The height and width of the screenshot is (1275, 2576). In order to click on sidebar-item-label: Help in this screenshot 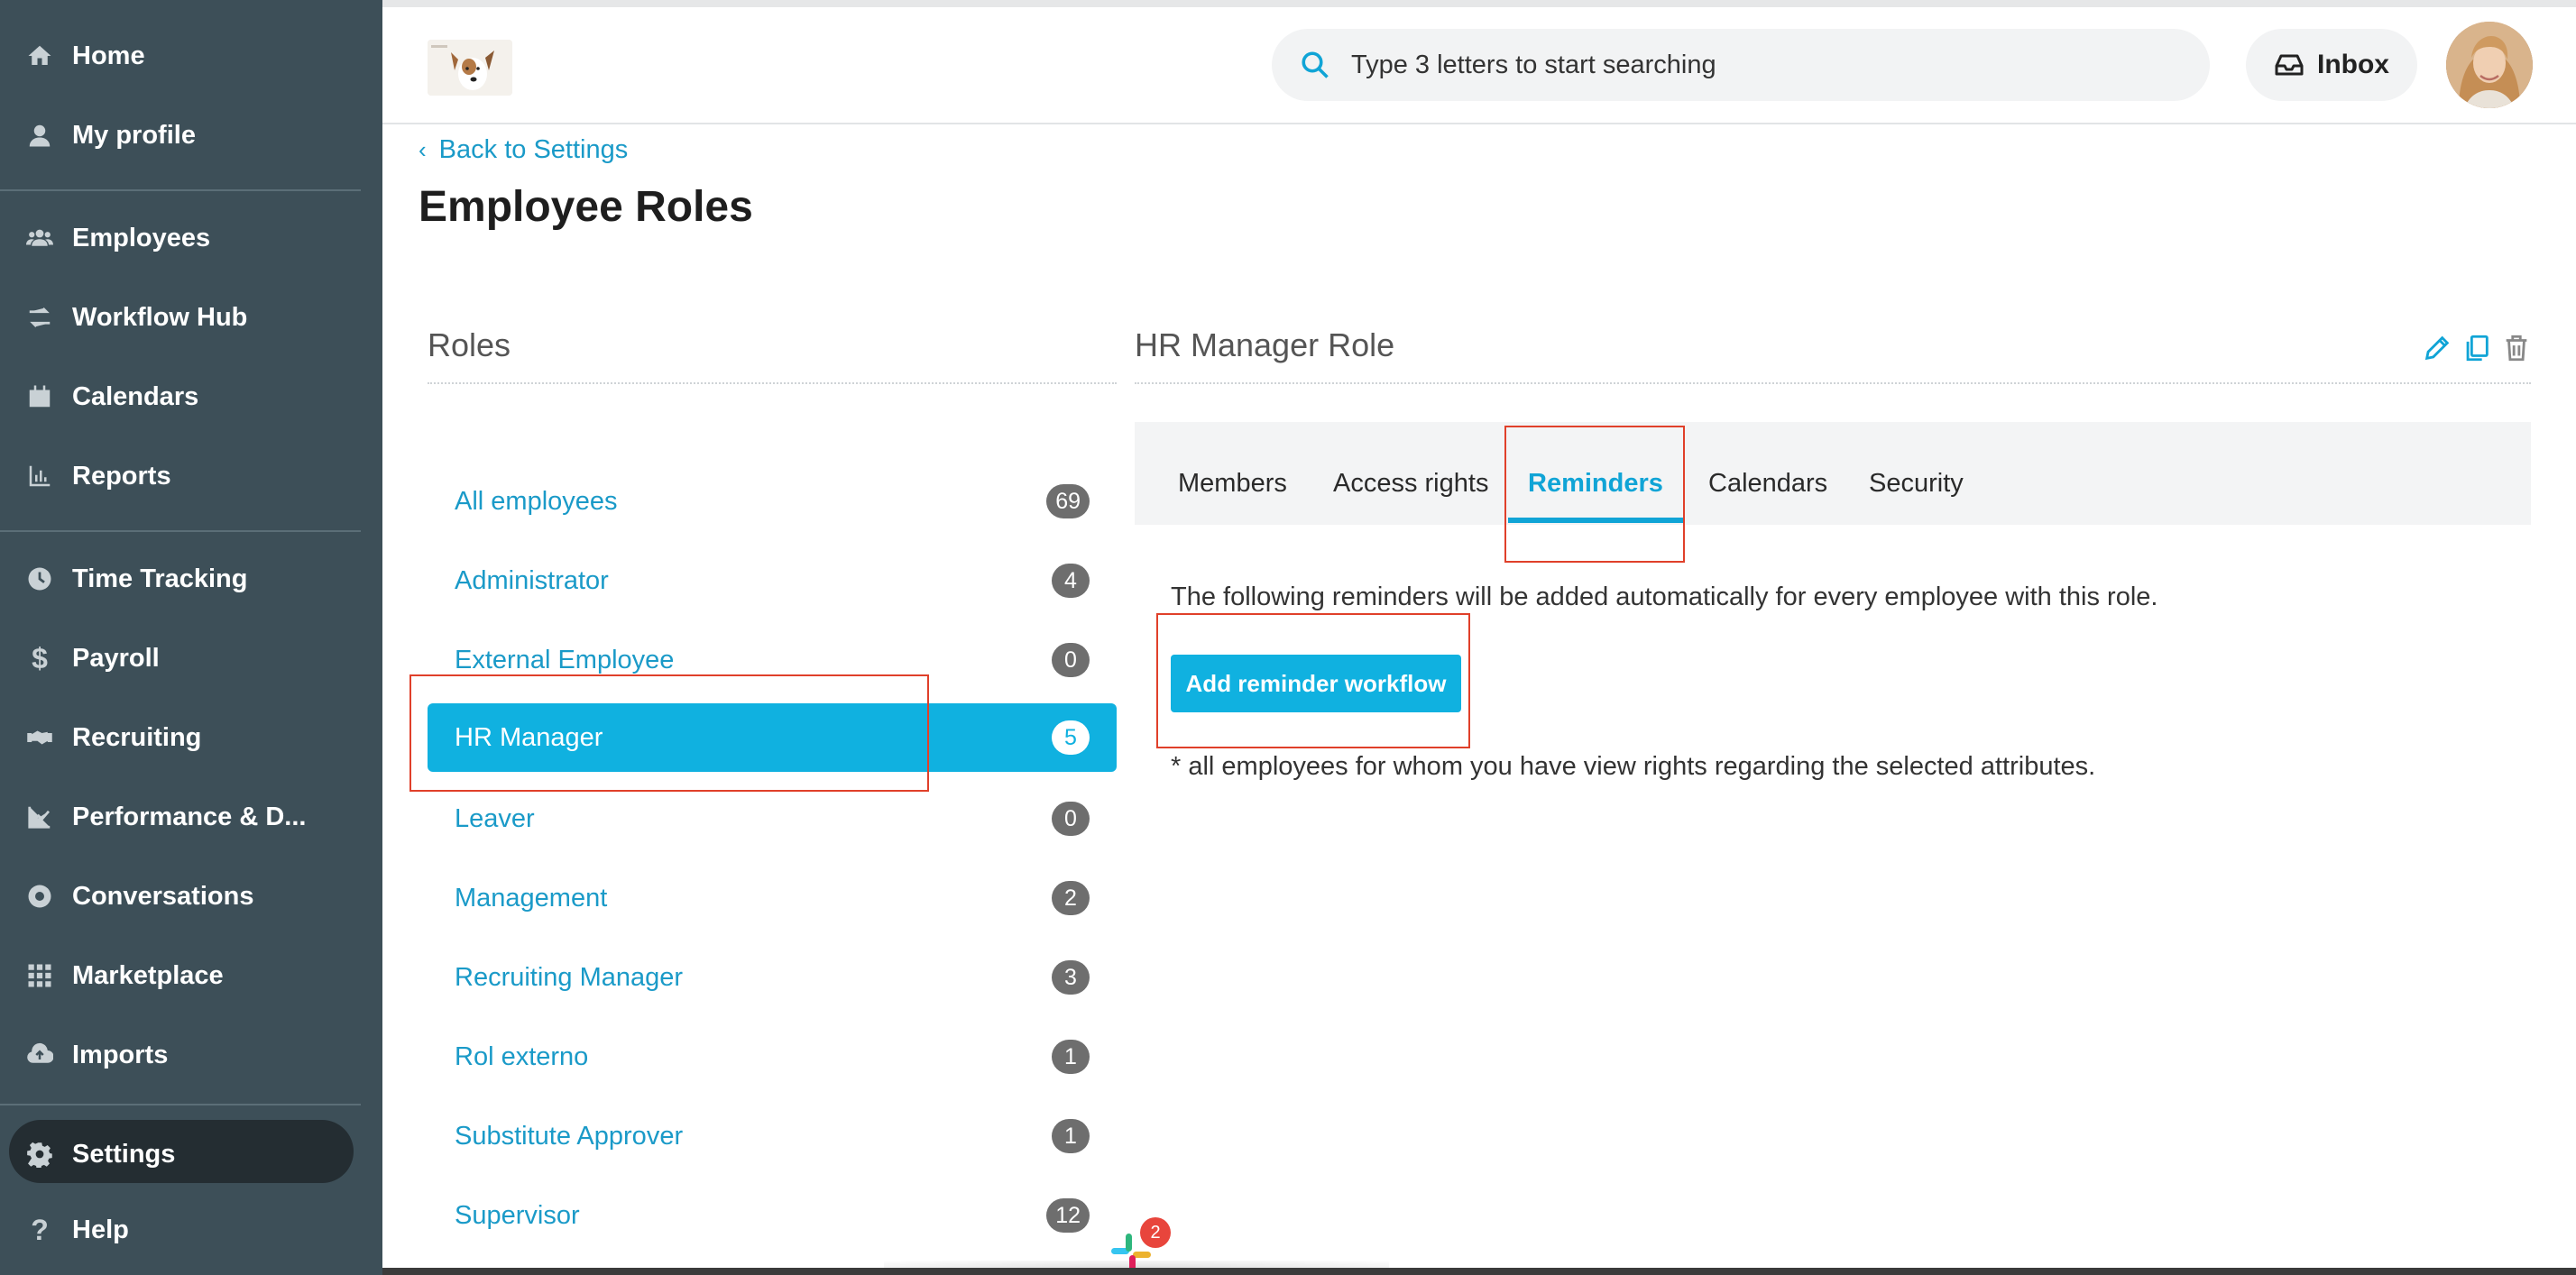, I will do `click(100, 1230)`.